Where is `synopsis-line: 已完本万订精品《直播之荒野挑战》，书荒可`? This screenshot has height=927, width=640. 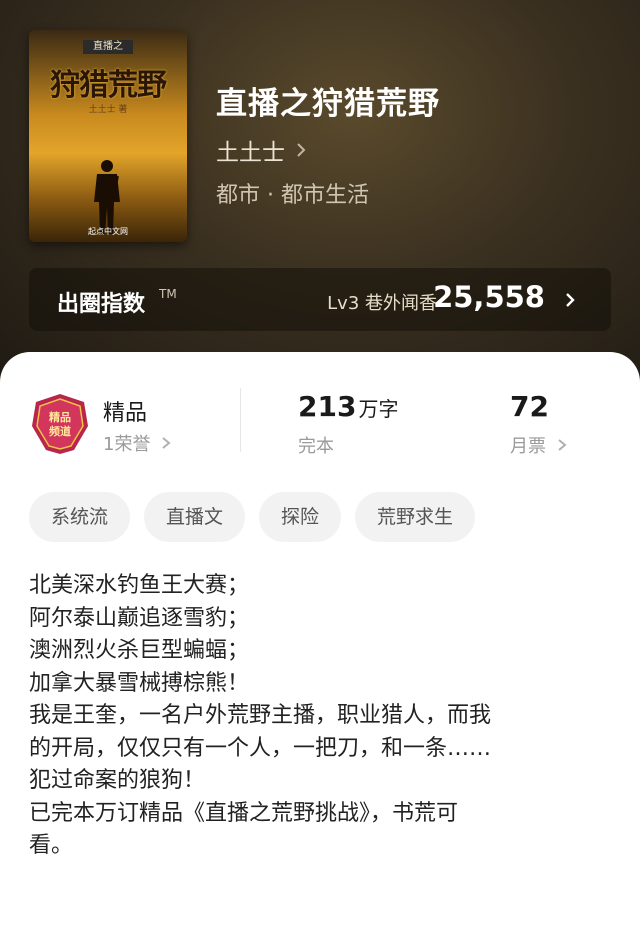
synopsis-line: 已完本万订精品《直播之荒野挑战》，书荒可 is located at coordinates (244, 813).